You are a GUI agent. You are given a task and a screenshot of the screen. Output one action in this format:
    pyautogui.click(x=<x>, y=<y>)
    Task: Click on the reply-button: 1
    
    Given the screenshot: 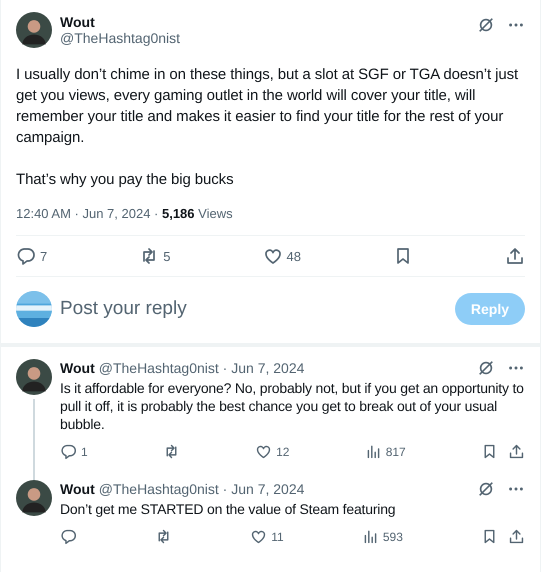 What is the action you would take?
    pyautogui.click(x=74, y=451)
    